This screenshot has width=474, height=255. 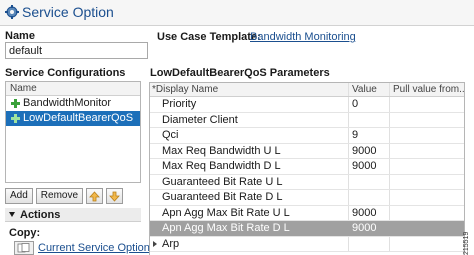 I want to click on param-name: Guaranteed Bit Rate U L, so click(x=249, y=181).